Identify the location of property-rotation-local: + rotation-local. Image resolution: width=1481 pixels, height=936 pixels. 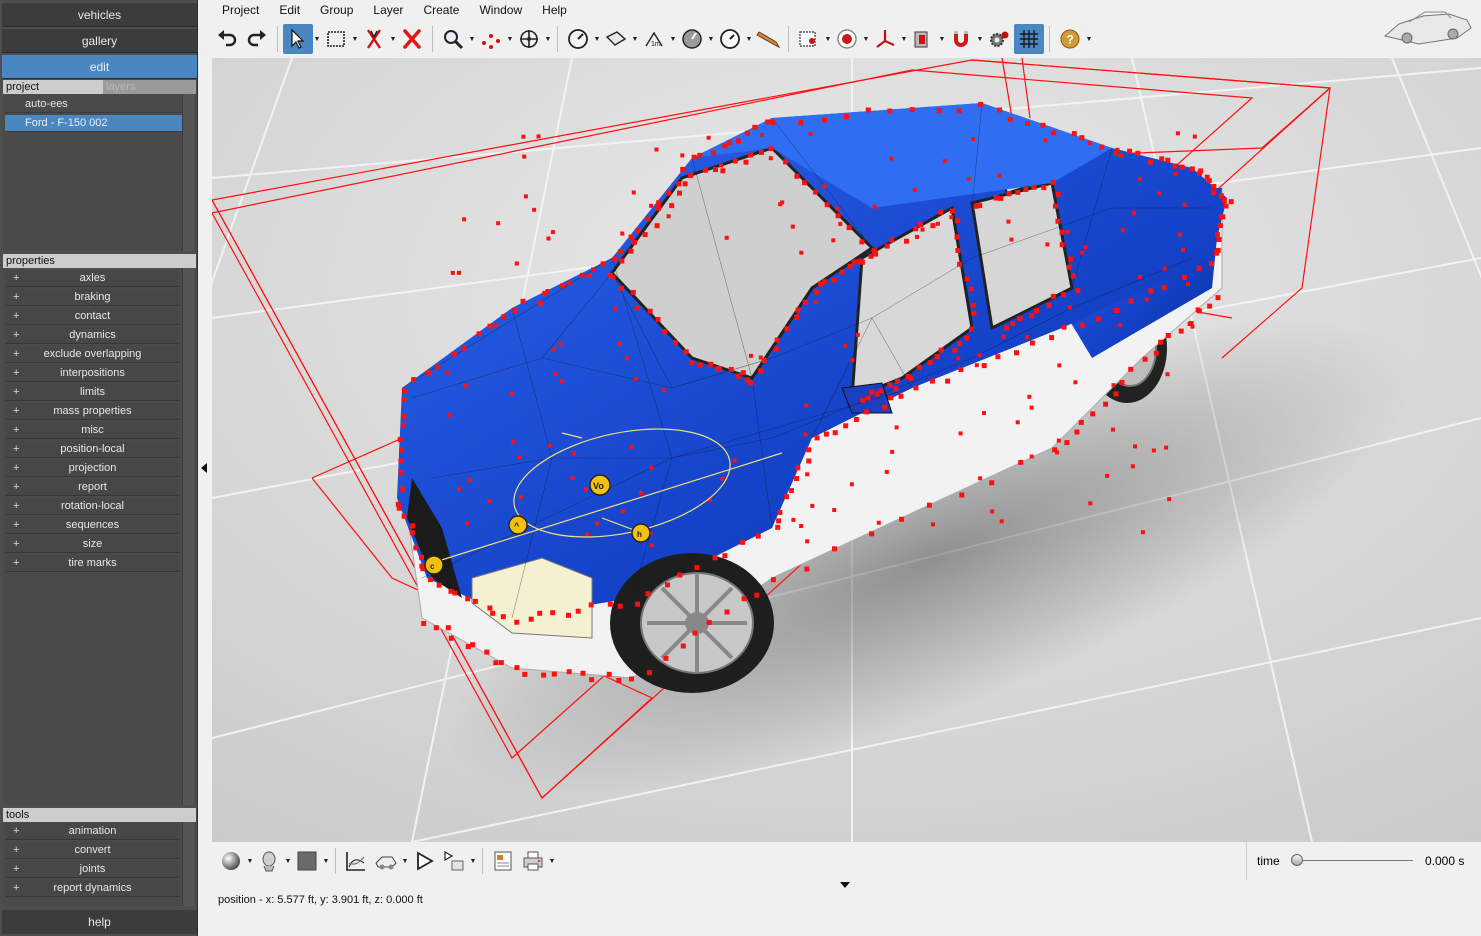
(92, 506).